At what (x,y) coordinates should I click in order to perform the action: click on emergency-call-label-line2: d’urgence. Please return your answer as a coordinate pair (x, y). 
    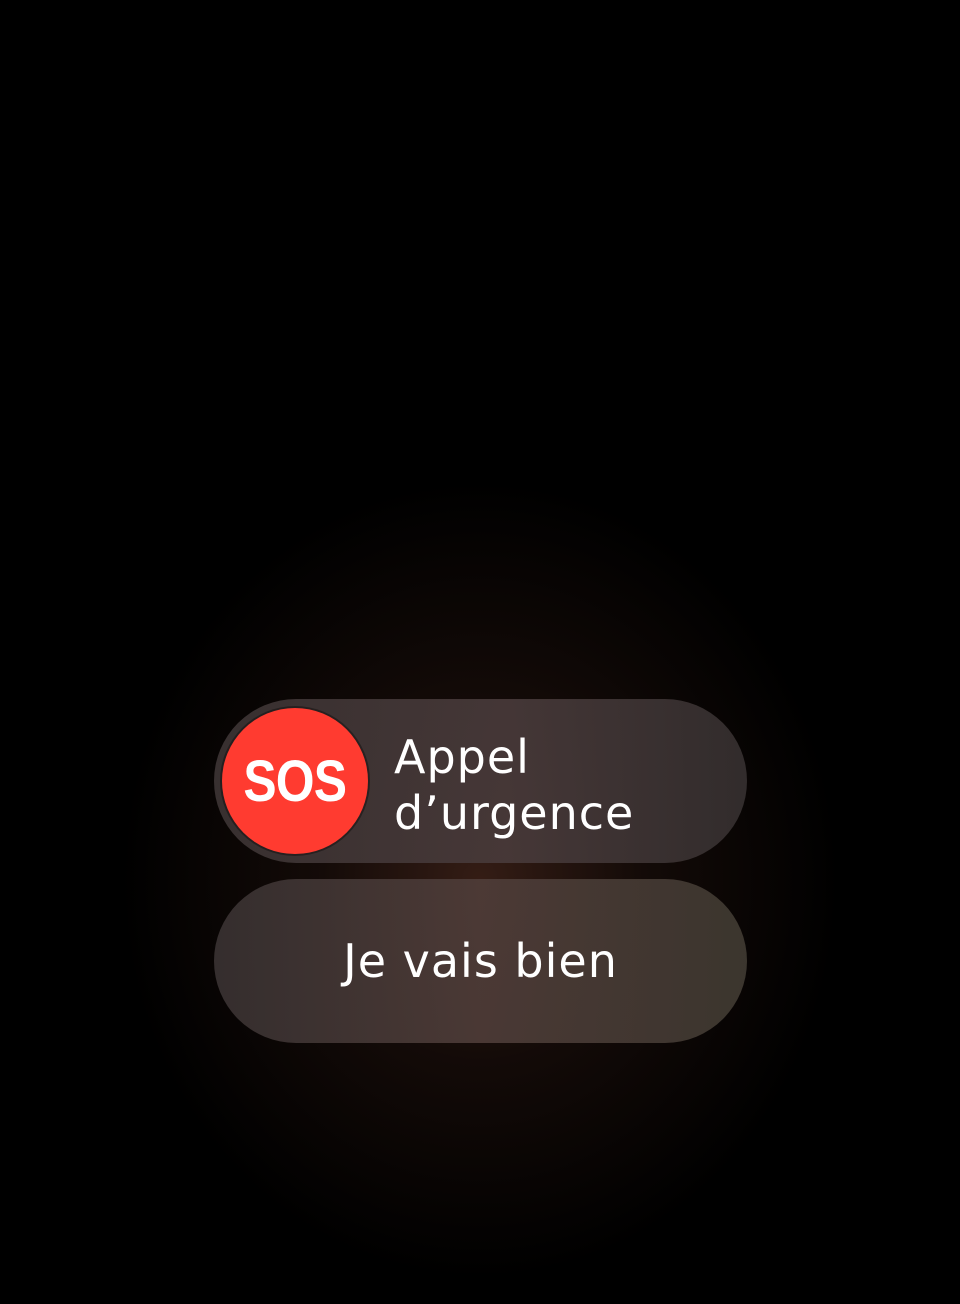
    Looking at the image, I should click on (514, 813).